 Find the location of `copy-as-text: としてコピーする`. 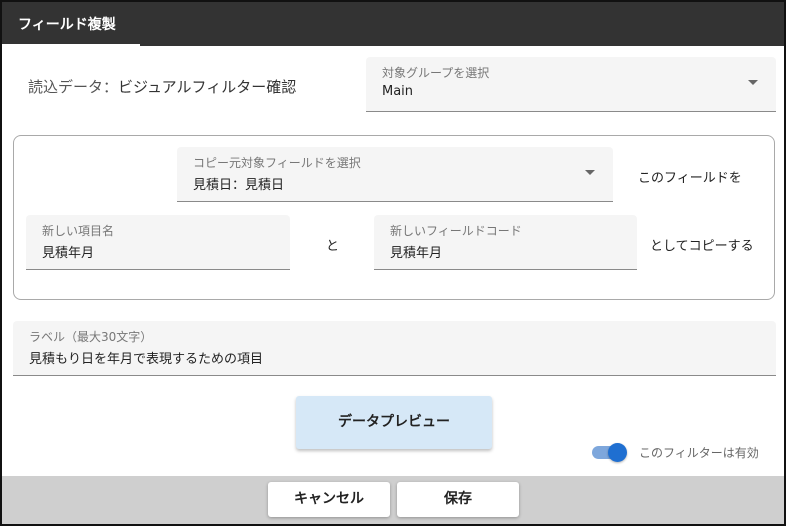

copy-as-text: としてコピーする is located at coordinates (702, 246).